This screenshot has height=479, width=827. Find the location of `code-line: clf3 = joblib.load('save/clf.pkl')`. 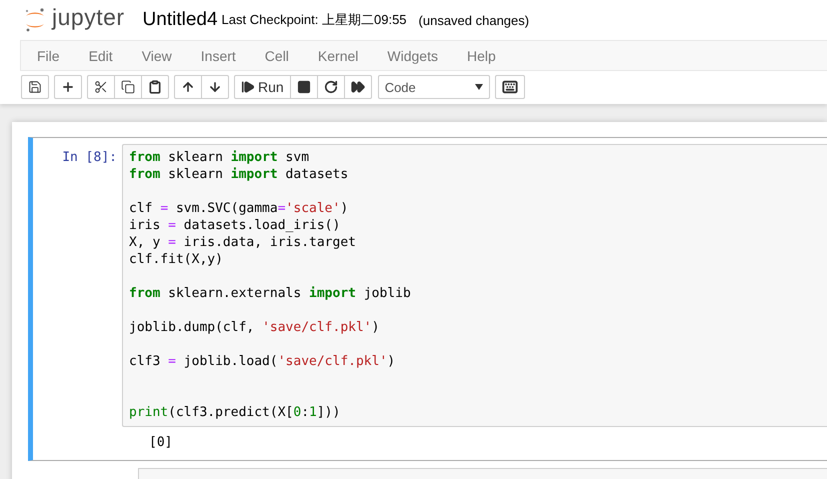

code-line: clf3 = joblib.load('save/clf.pkl') is located at coordinates (262, 361).